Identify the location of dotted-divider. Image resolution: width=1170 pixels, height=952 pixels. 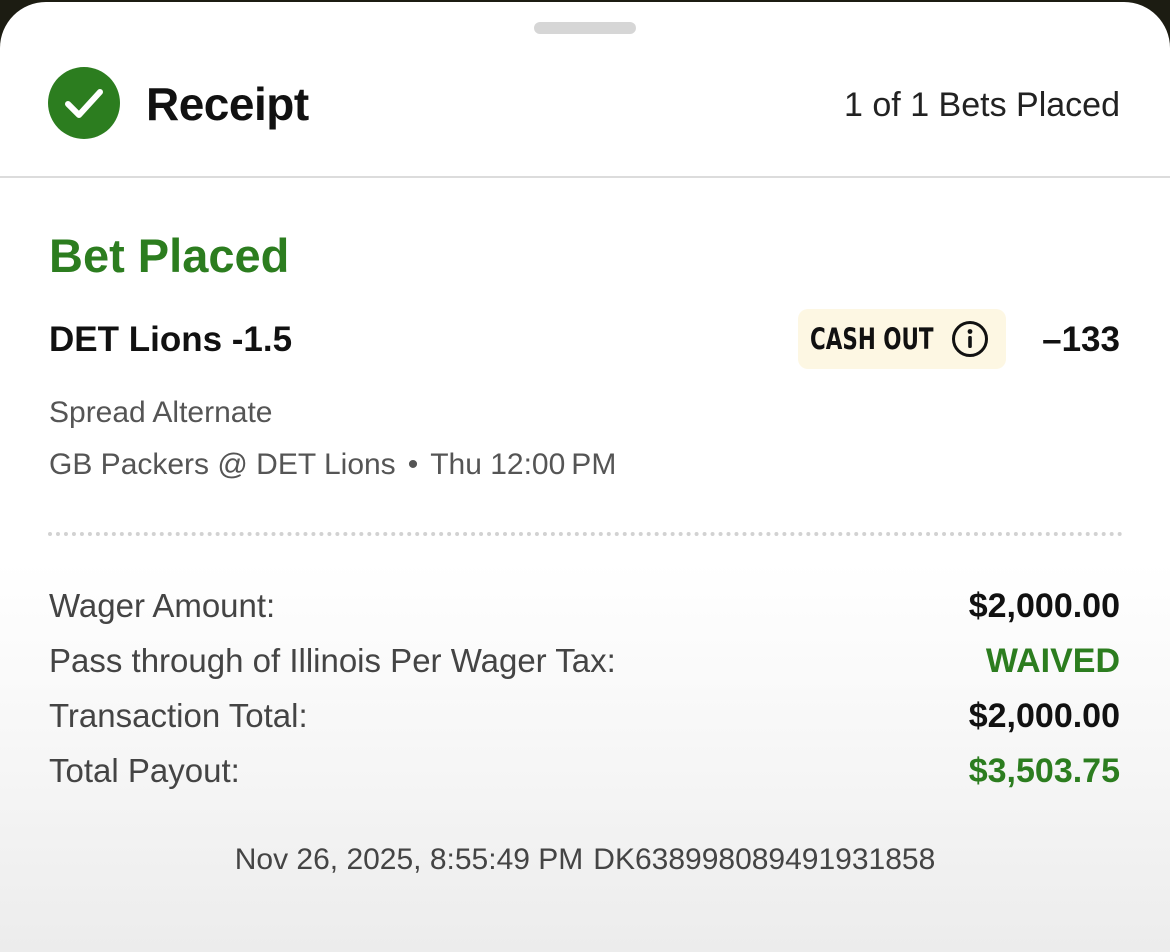
(585, 534).